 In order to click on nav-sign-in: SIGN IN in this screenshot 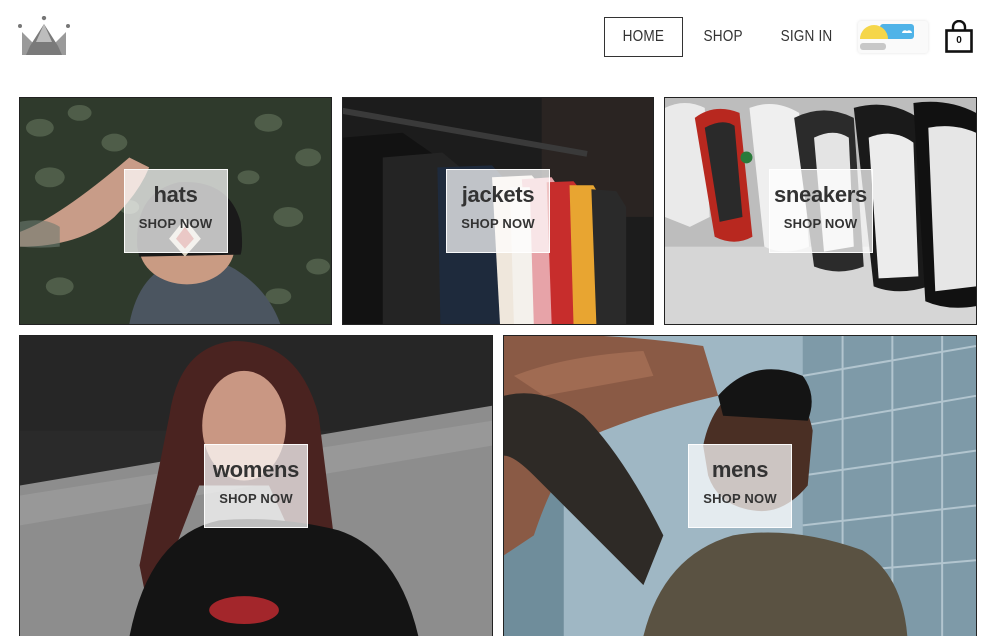, I will do `click(806, 37)`.